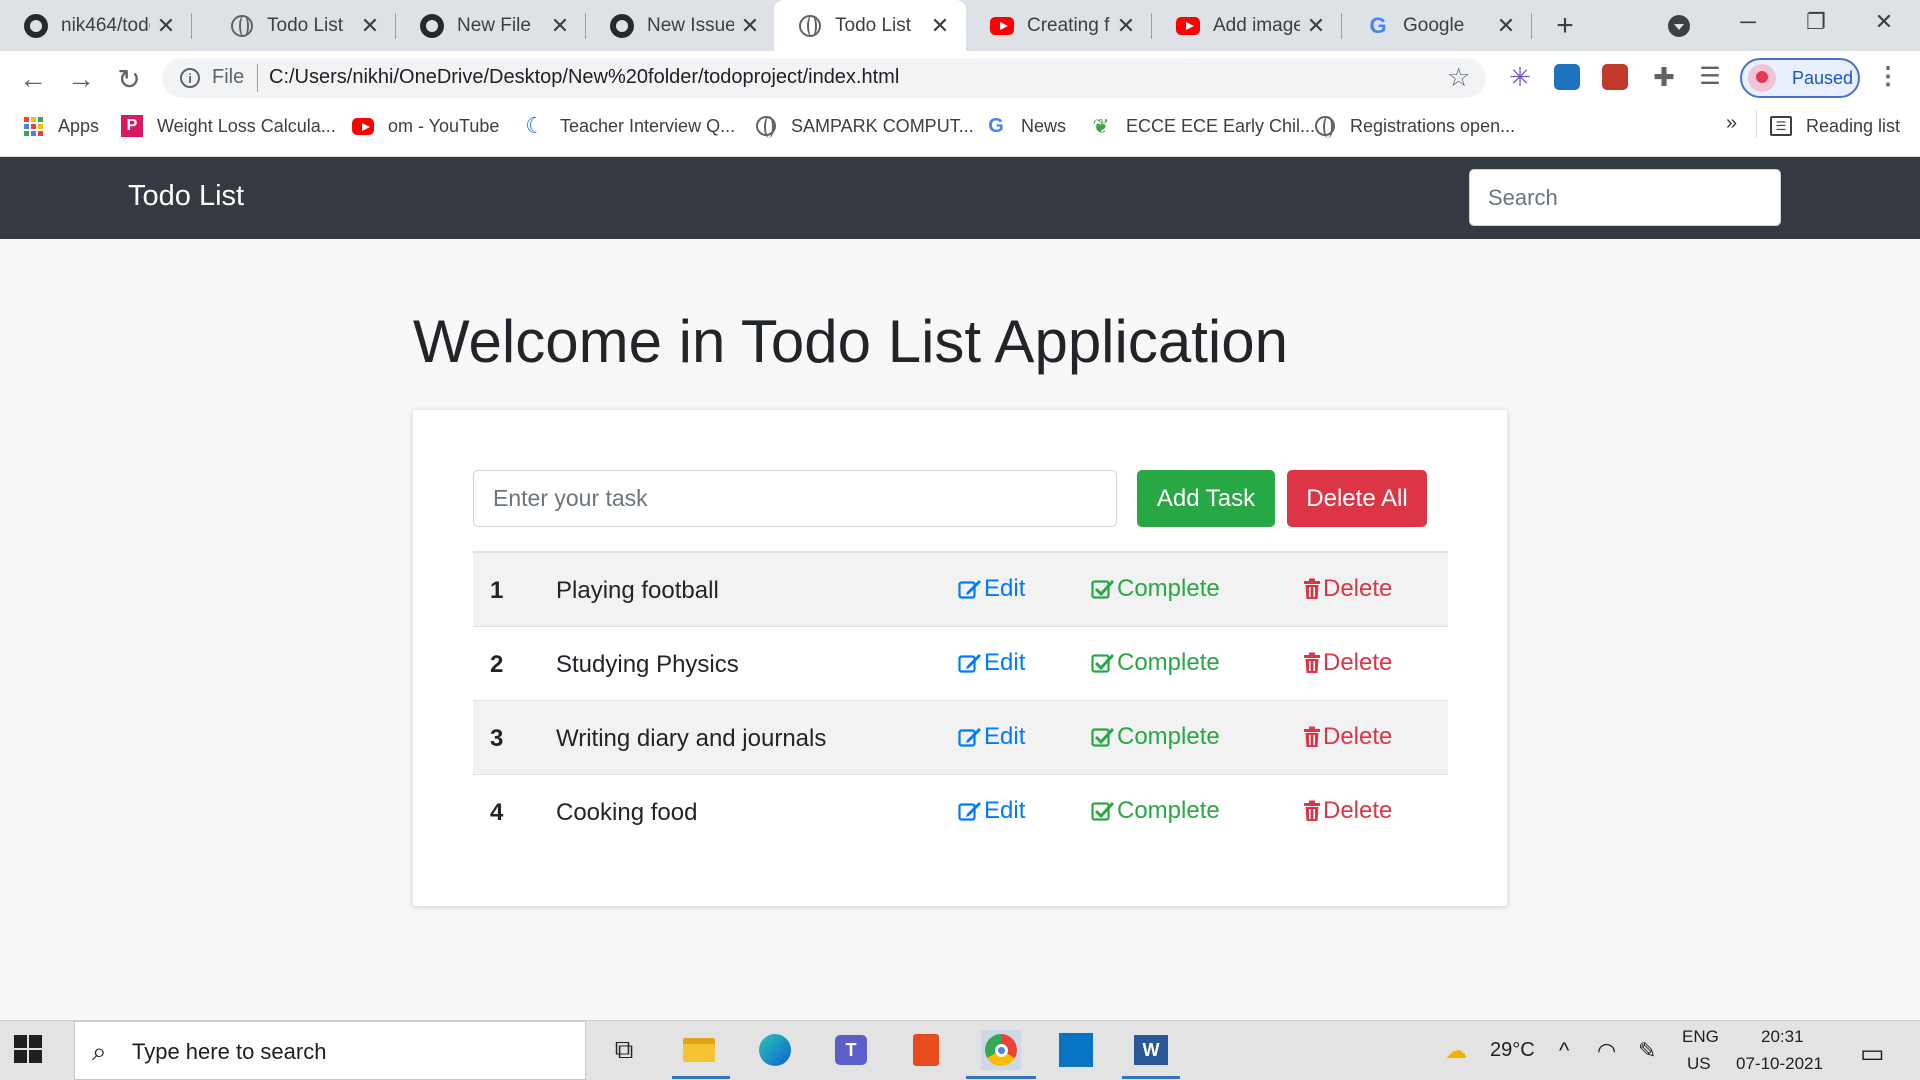 Image resolution: width=1920 pixels, height=1080 pixels. Describe the element at coordinates (257, 78) in the screenshot. I see `url-divider` at that location.